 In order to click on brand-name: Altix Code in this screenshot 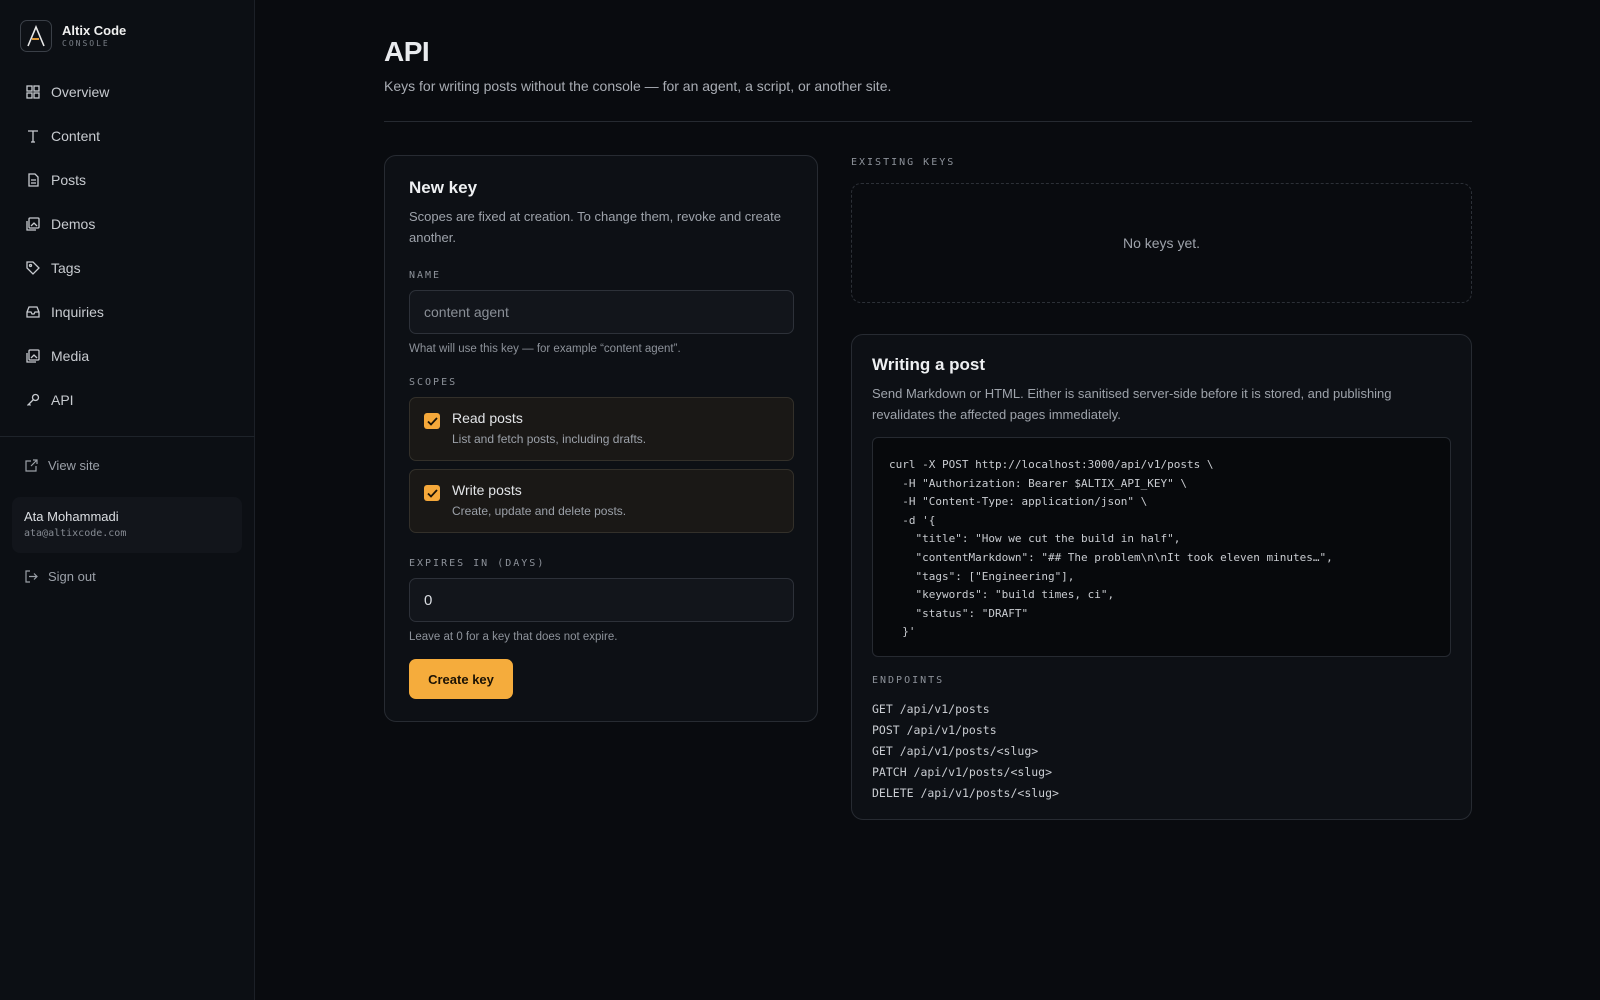, I will do `click(94, 30)`.